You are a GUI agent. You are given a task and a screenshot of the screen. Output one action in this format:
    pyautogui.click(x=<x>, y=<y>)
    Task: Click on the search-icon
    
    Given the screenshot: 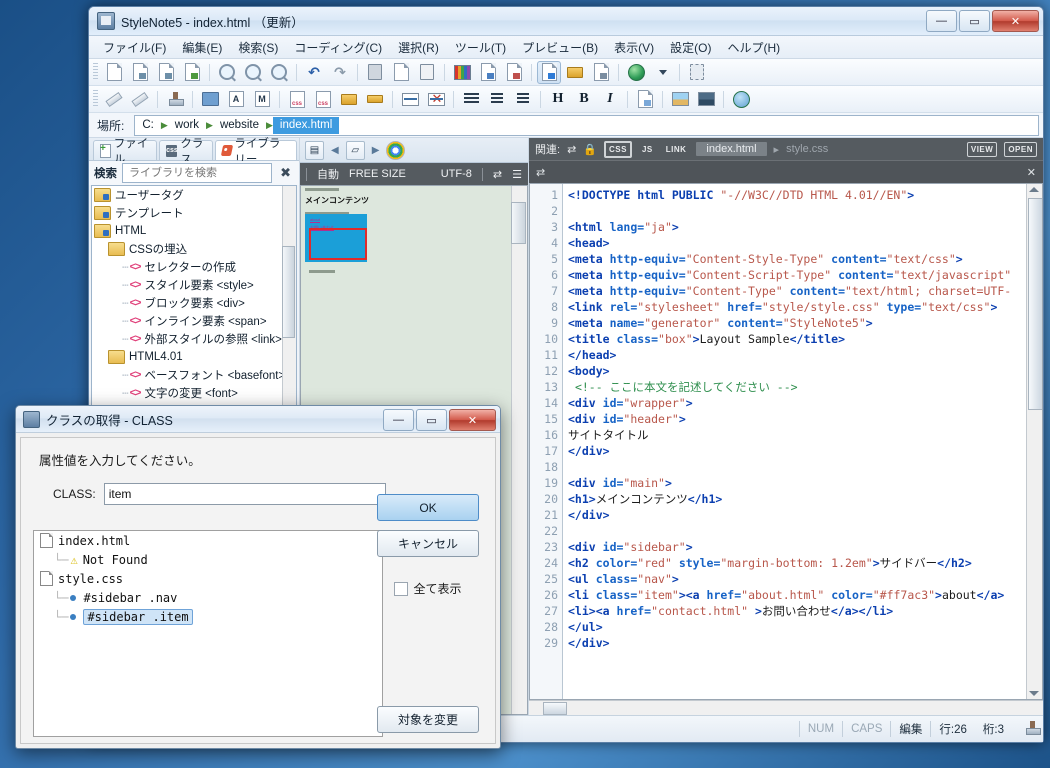 What is the action you would take?
    pyautogui.click(x=227, y=72)
    